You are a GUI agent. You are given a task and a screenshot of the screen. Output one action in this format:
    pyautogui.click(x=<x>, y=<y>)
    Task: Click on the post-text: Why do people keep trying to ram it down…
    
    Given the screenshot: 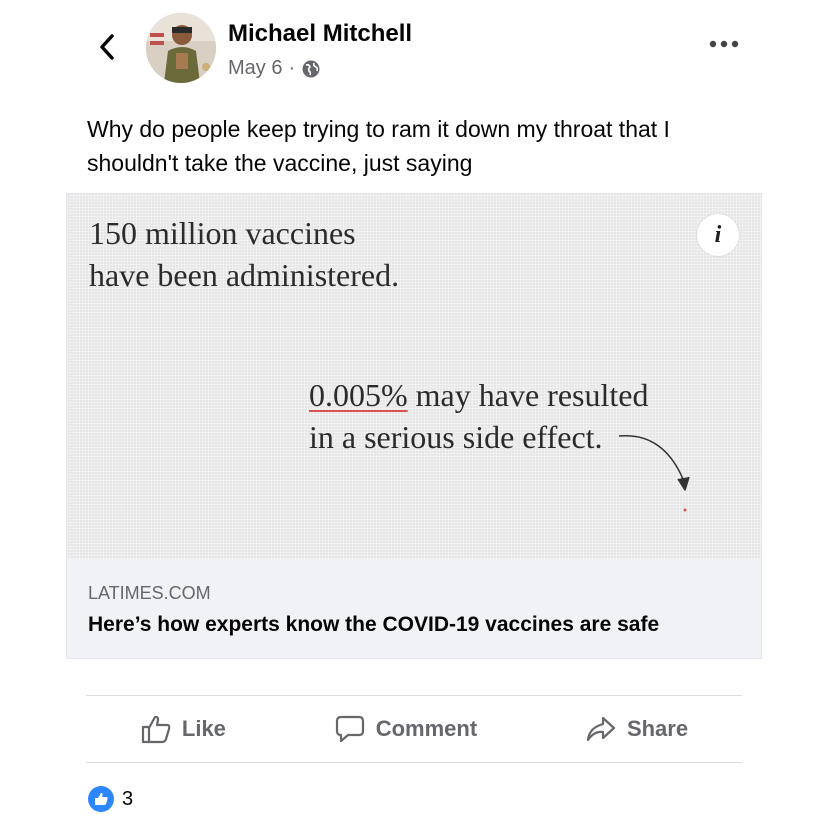 What is the action you would take?
    pyautogui.click(x=378, y=146)
    